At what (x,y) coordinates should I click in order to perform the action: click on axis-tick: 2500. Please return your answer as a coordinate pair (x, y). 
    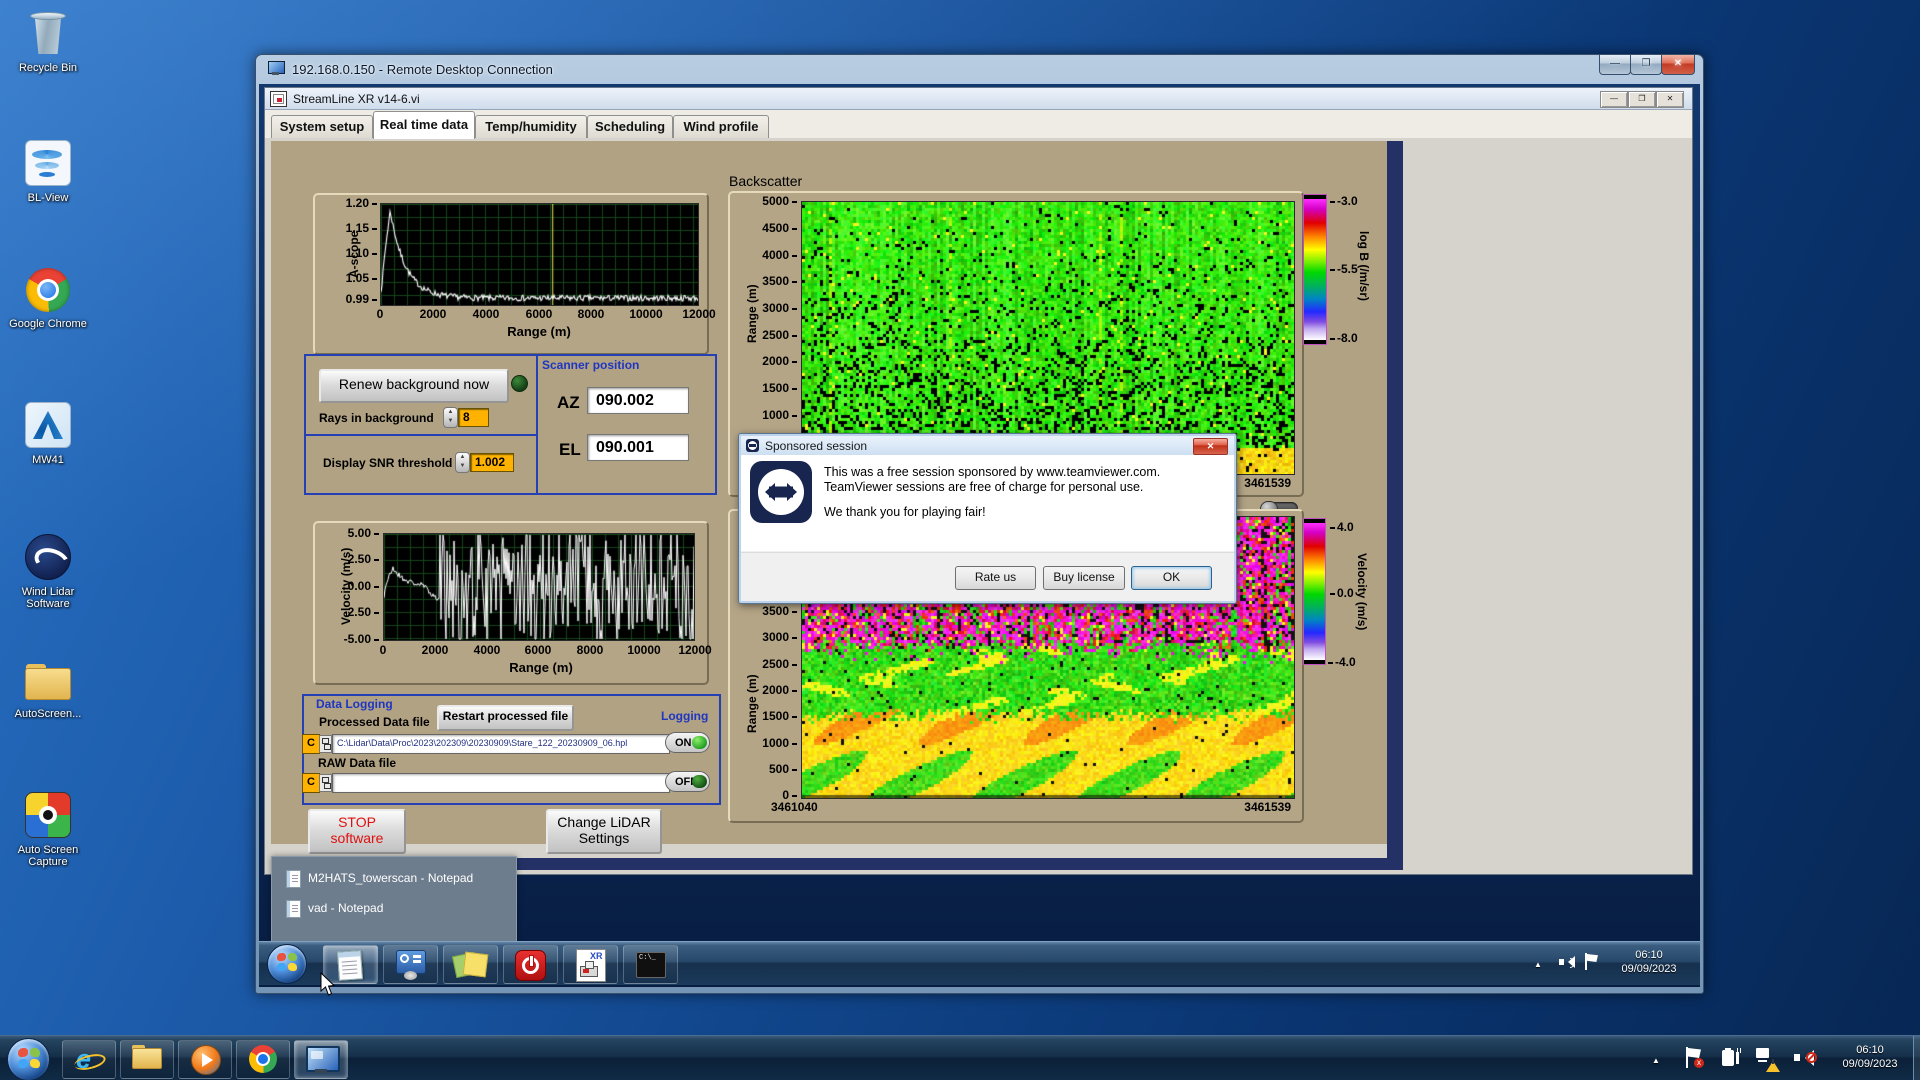
    Looking at the image, I should click on (776, 664).